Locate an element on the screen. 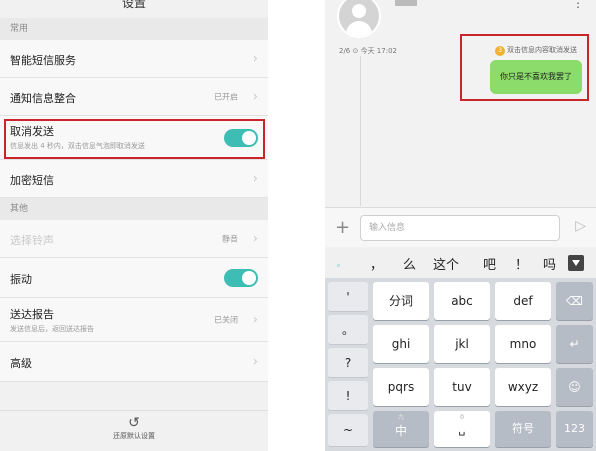 The image size is (596, 451). key-pqrs: pqrs is located at coordinates (401, 387).